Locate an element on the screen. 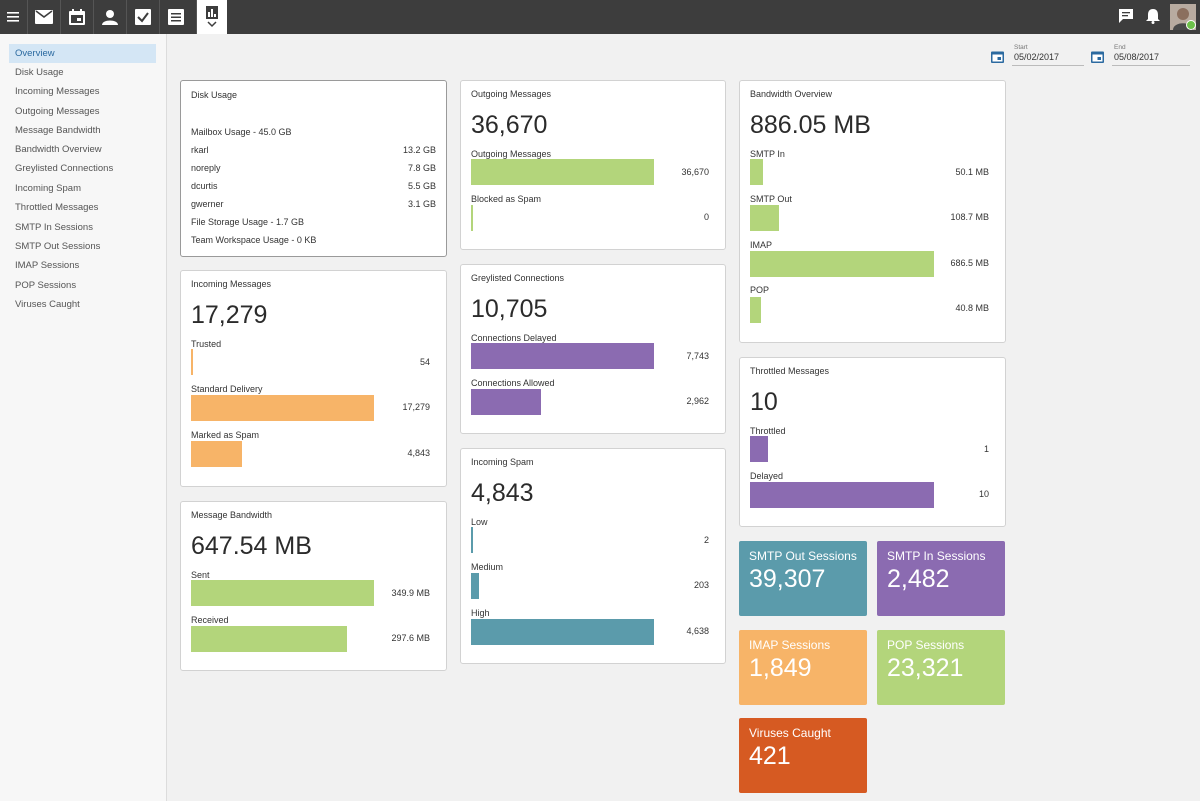 Image resolution: width=1200 pixels, height=801 pixels. start-date-label: Start is located at coordinates (1021, 47).